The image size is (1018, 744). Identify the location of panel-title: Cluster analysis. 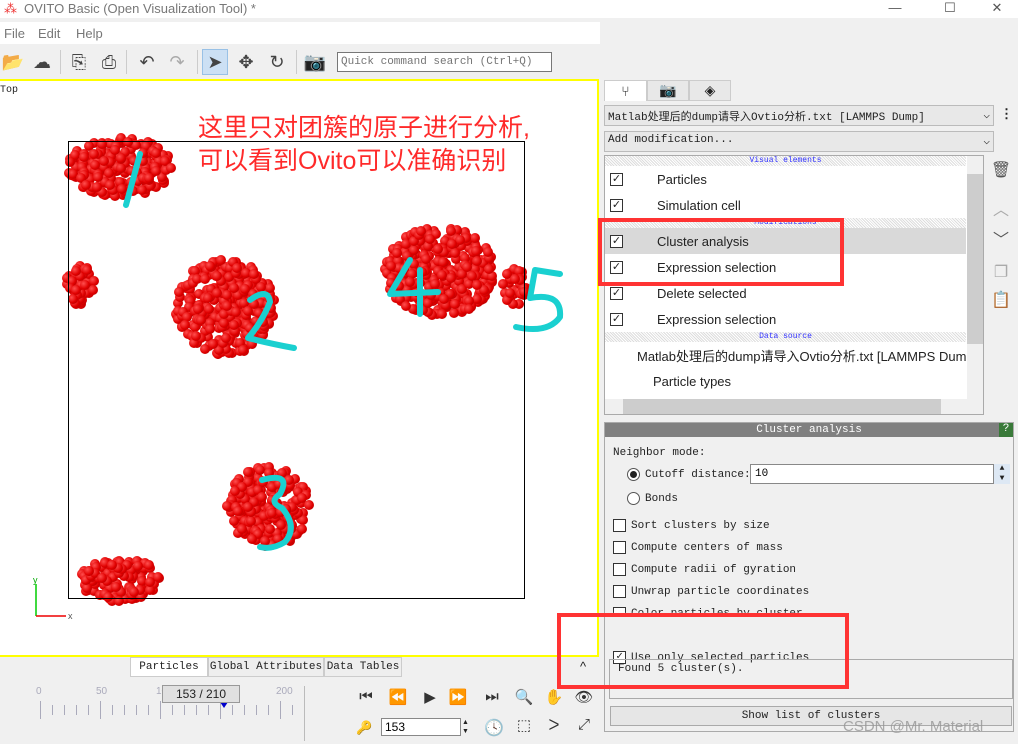
(809, 430).